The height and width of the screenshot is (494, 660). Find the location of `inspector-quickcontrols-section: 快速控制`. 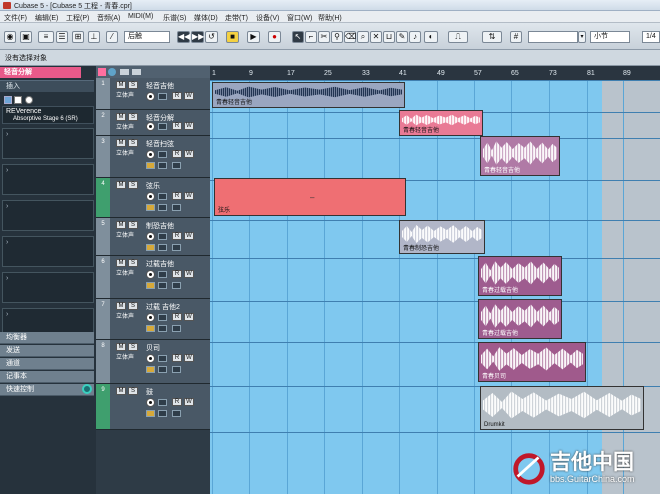

inspector-quickcontrols-section: 快速控制 is located at coordinates (47, 390).